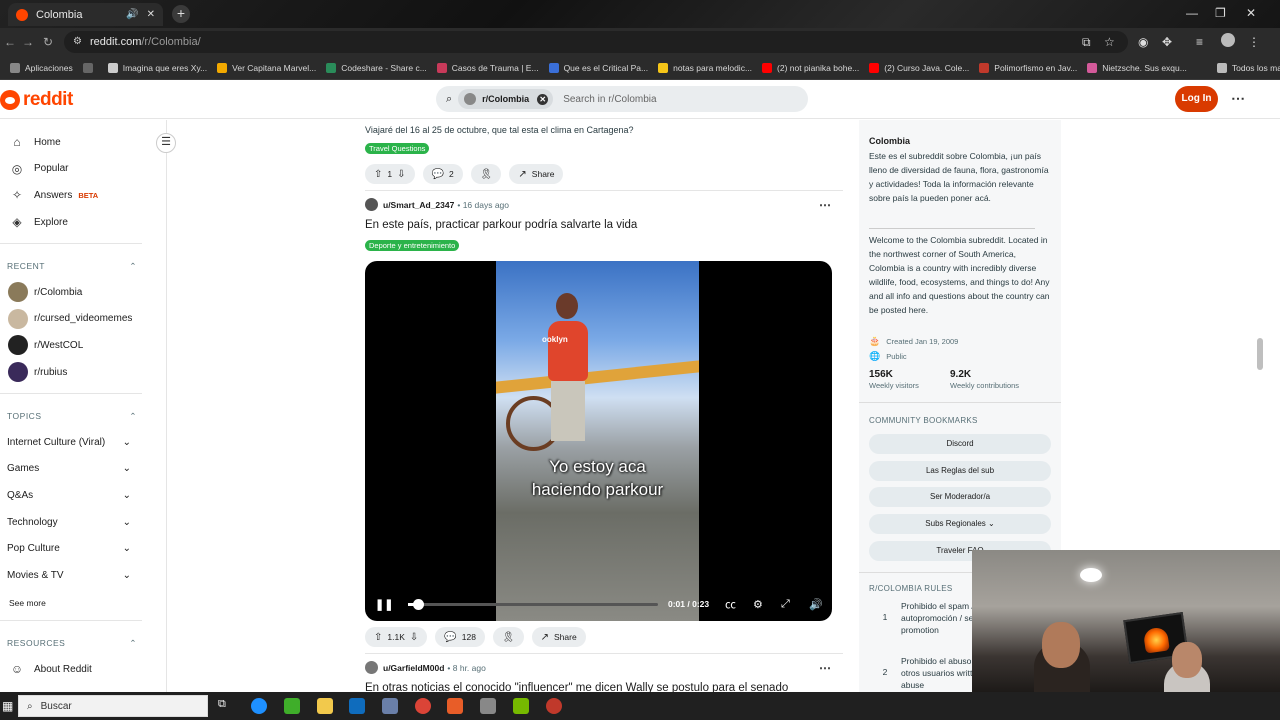  Describe the element at coordinates (396, 637) in the screenshot. I see `vote-control: ⇧ 1.1K ⇩` at that location.